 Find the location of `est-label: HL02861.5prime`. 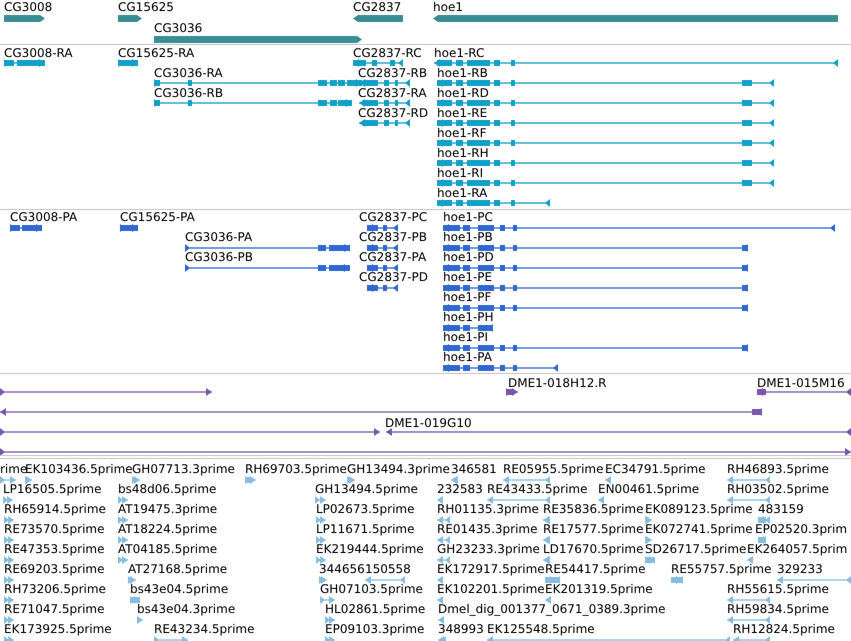

est-label: HL02861.5prime is located at coordinates (375, 609).